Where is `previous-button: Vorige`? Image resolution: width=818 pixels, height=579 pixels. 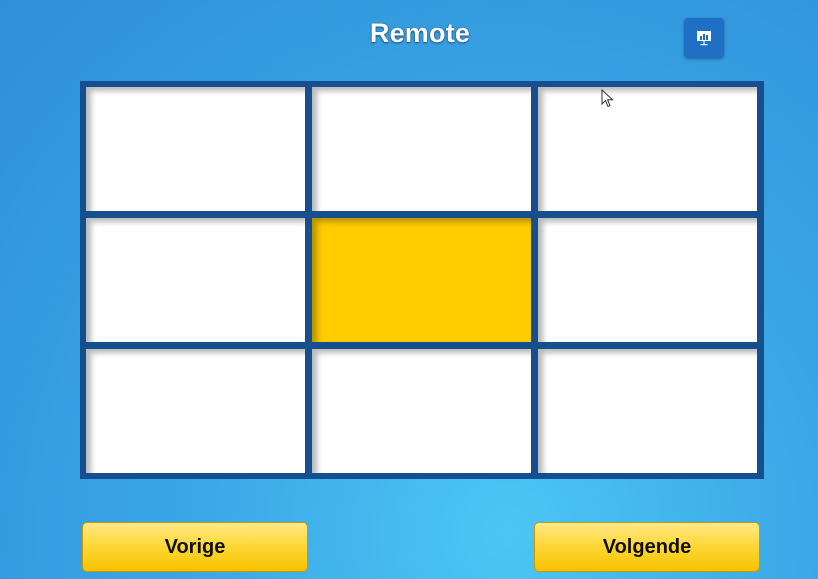 previous-button: Vorige is located at coordinates (195, 547).